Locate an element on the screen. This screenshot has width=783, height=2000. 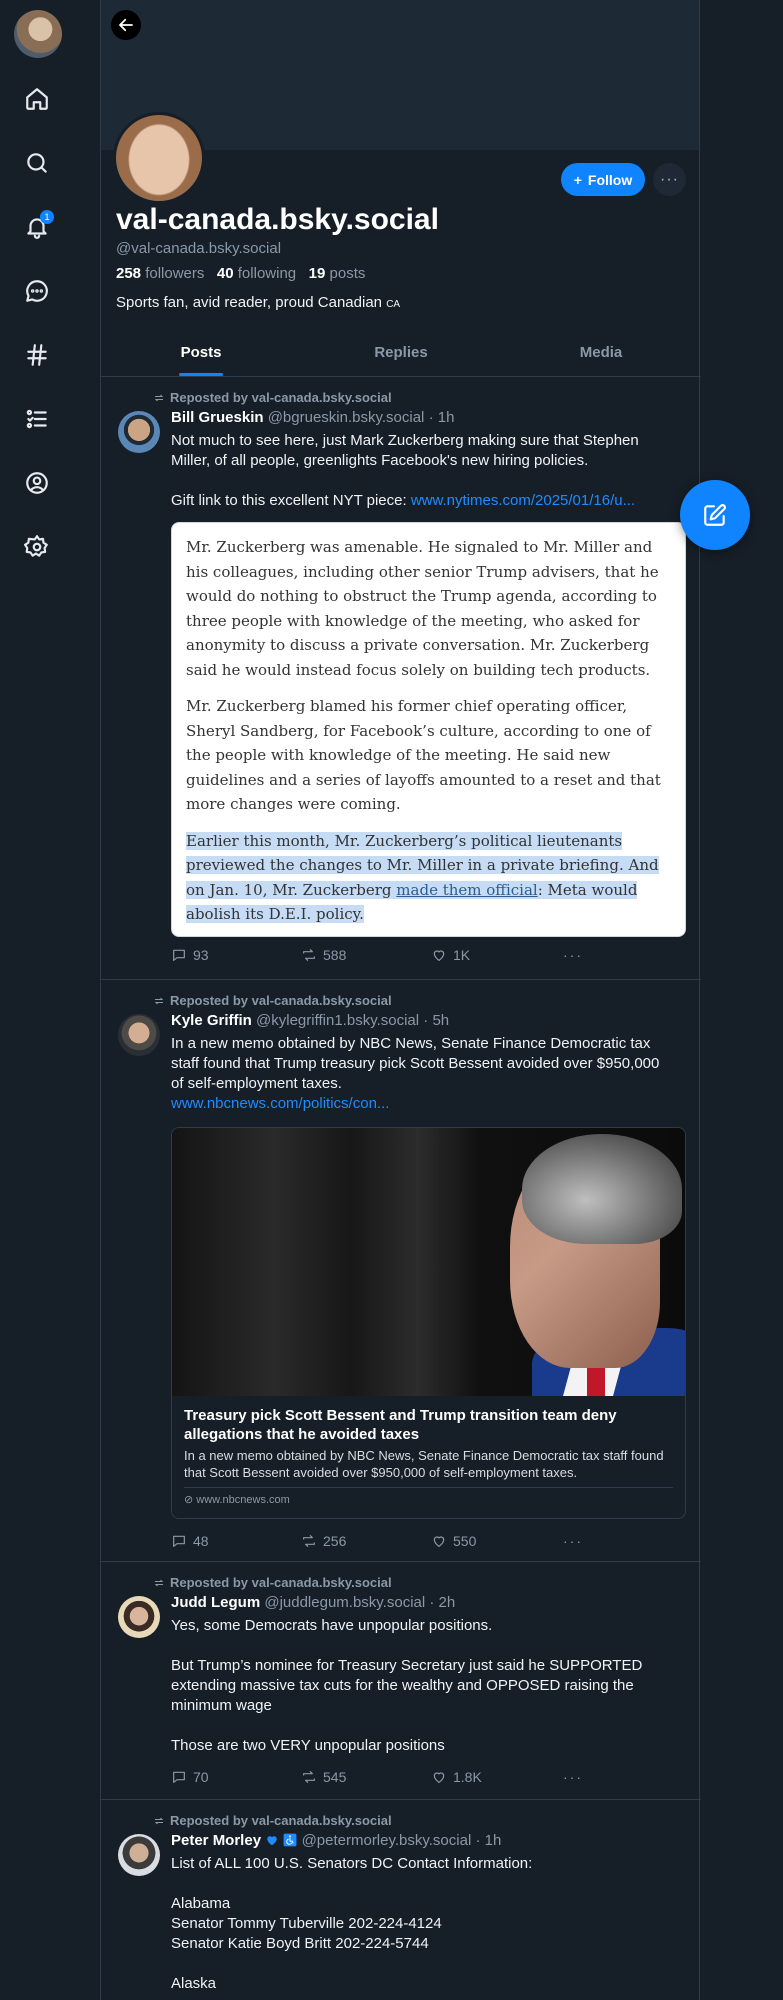
tab-posts: Posts is located at coordinates (201, 353).